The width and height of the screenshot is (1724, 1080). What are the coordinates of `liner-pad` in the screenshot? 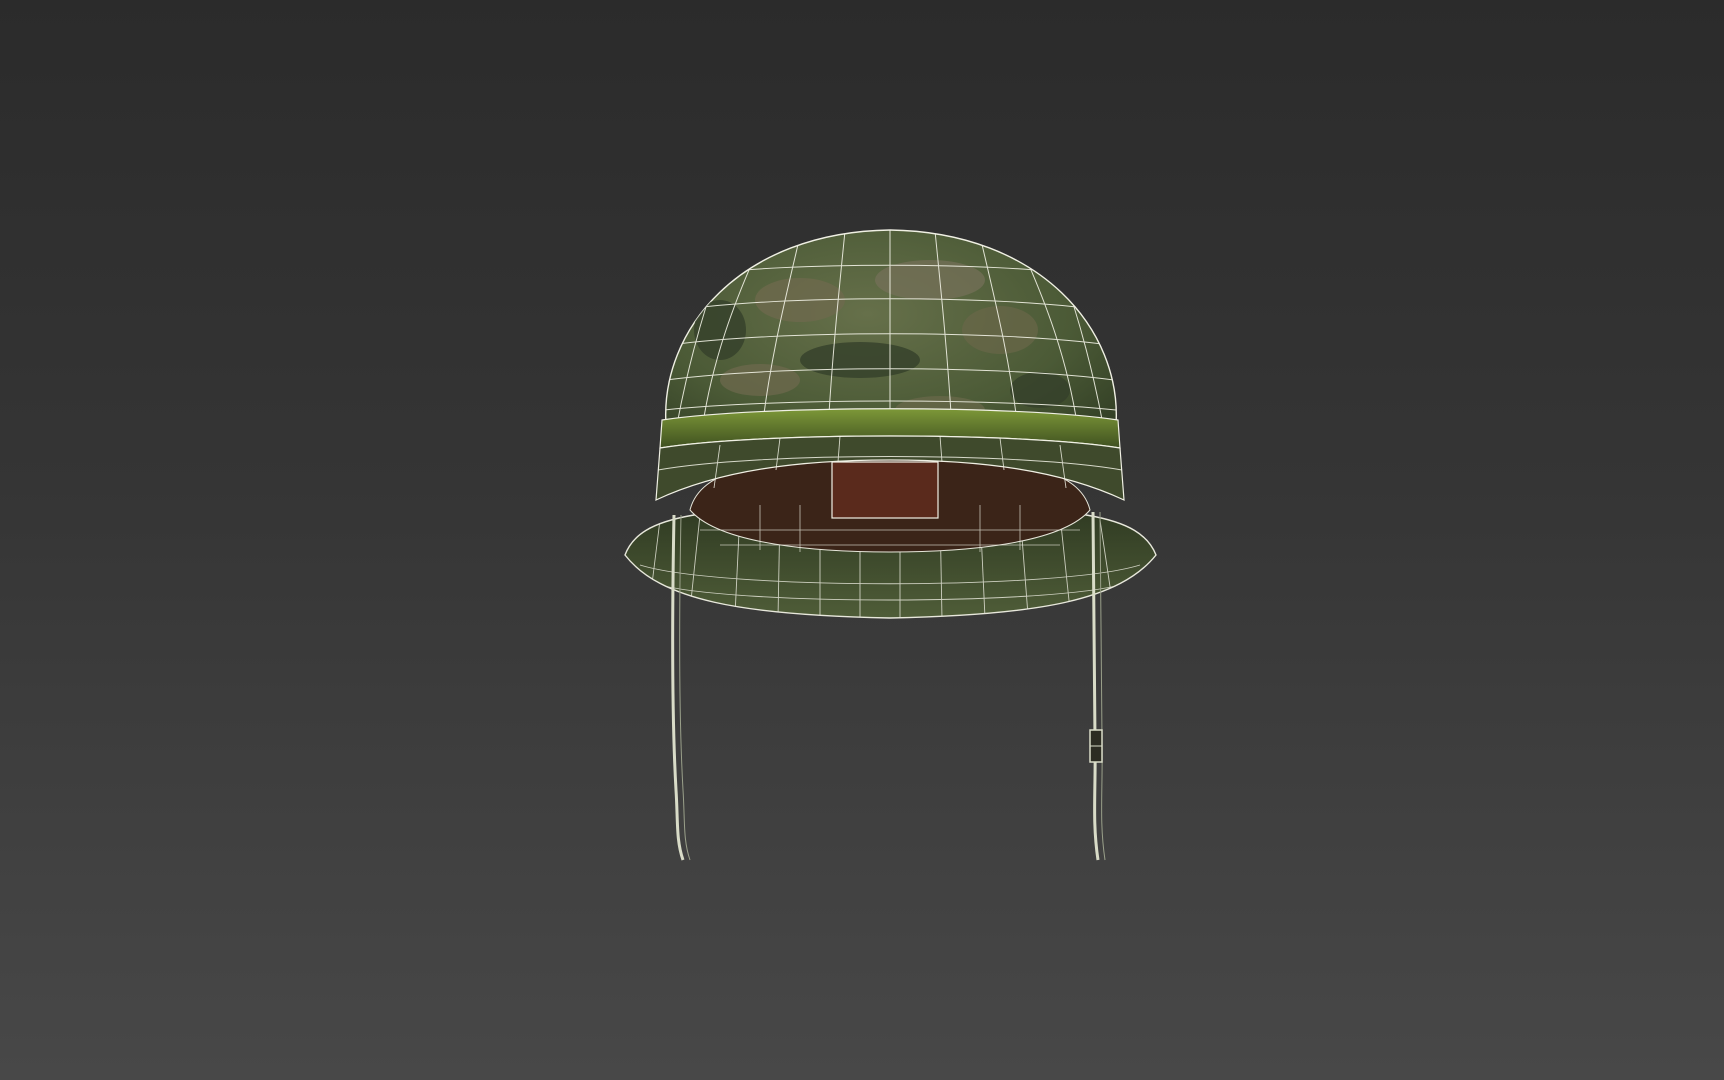 It's located at (885, 490).